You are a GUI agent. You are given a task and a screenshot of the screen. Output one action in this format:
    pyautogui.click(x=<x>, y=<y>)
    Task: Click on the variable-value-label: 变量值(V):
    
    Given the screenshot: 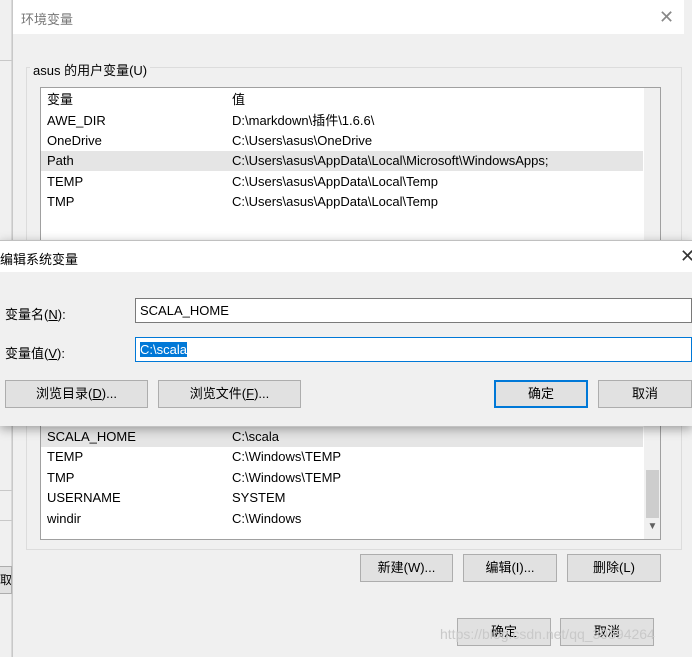 What is the action you would take?
    pyautogui.click(x=35, y=352)
    